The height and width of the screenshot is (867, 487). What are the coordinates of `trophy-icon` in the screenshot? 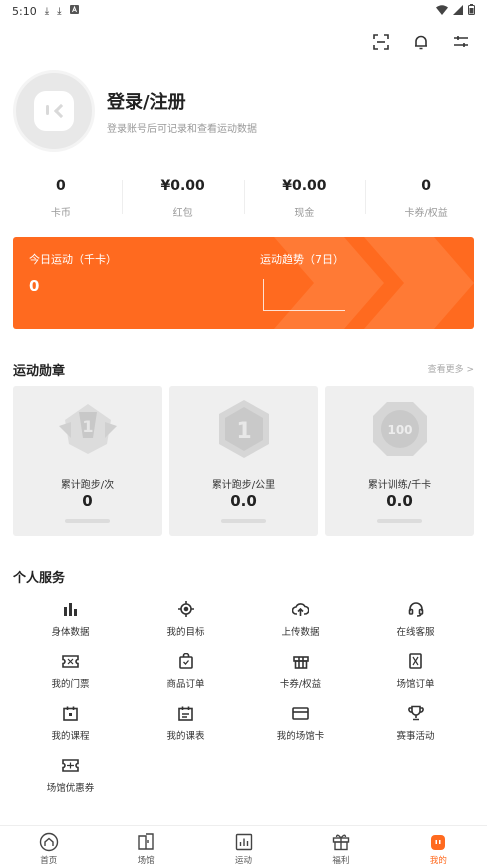 It's located at (416, 713).